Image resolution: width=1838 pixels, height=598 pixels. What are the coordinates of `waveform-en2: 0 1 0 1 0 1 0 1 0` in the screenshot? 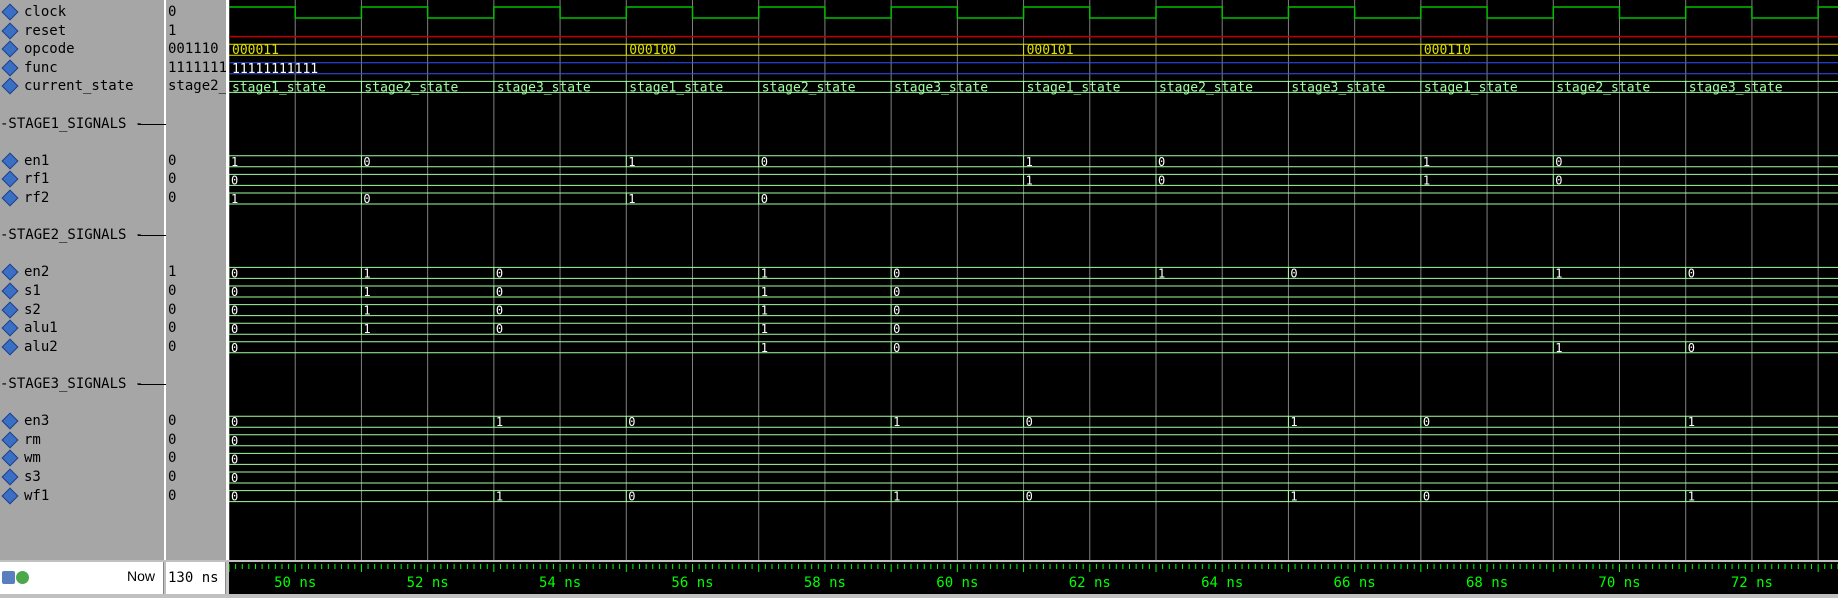 It's located at (1033, 273).